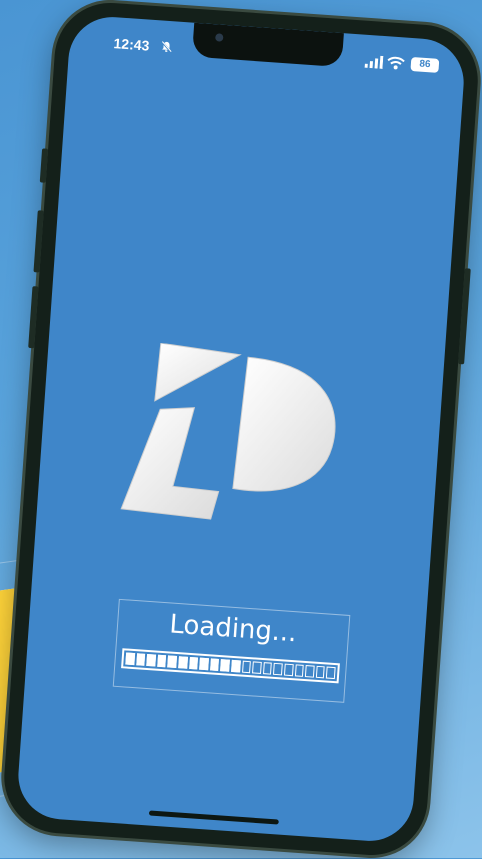 Image resolution: width=482 pixels, height=859 pixels. What do you see at coordinates (219, 37) in the screenshot?
I see `front-camera` at bounding box center [219, 37].